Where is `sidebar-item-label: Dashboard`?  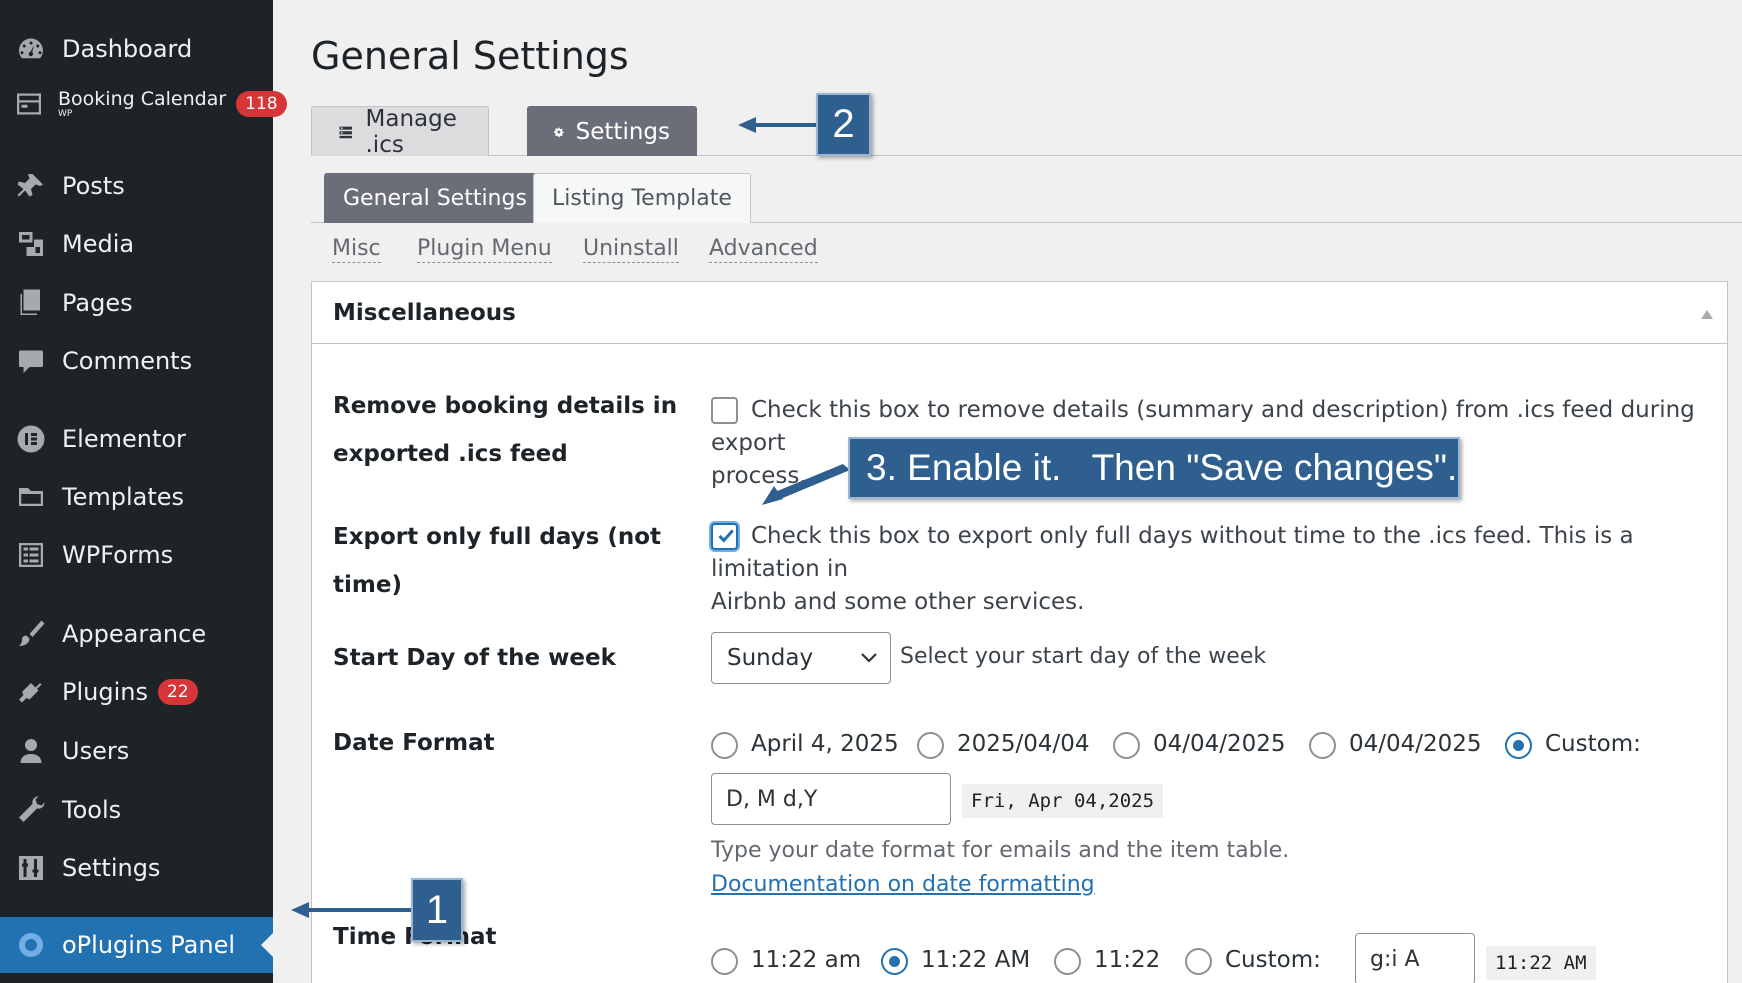 sidebar-item-label: Dashboard is located at coordinates (127, 49).